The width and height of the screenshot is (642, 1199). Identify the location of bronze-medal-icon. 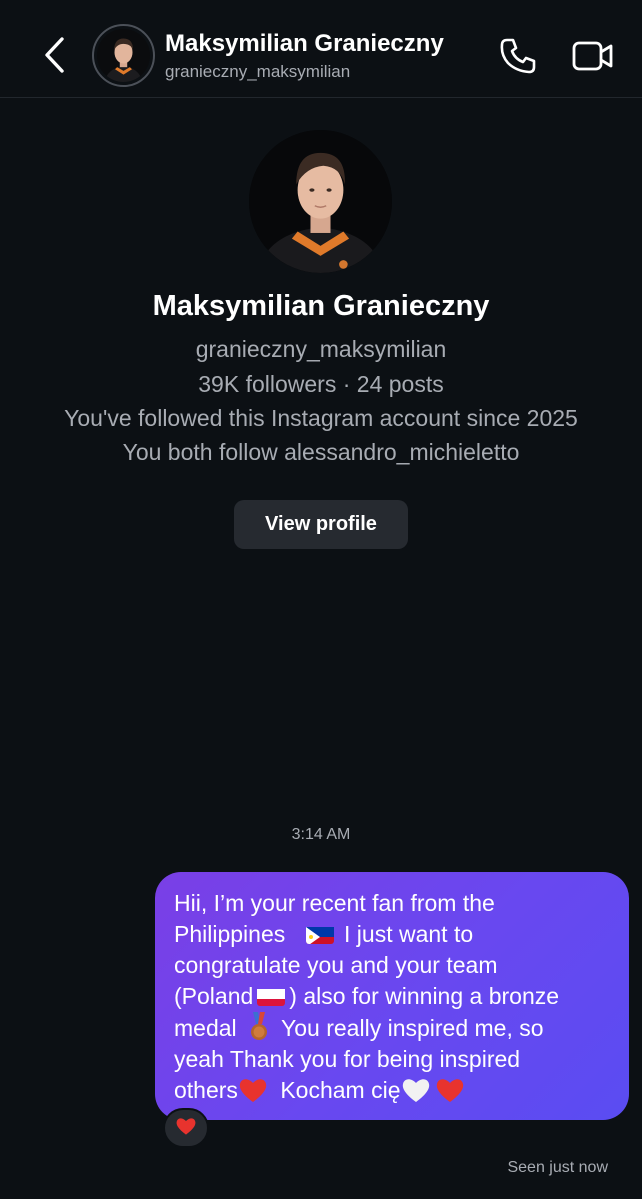
(259, 1027).